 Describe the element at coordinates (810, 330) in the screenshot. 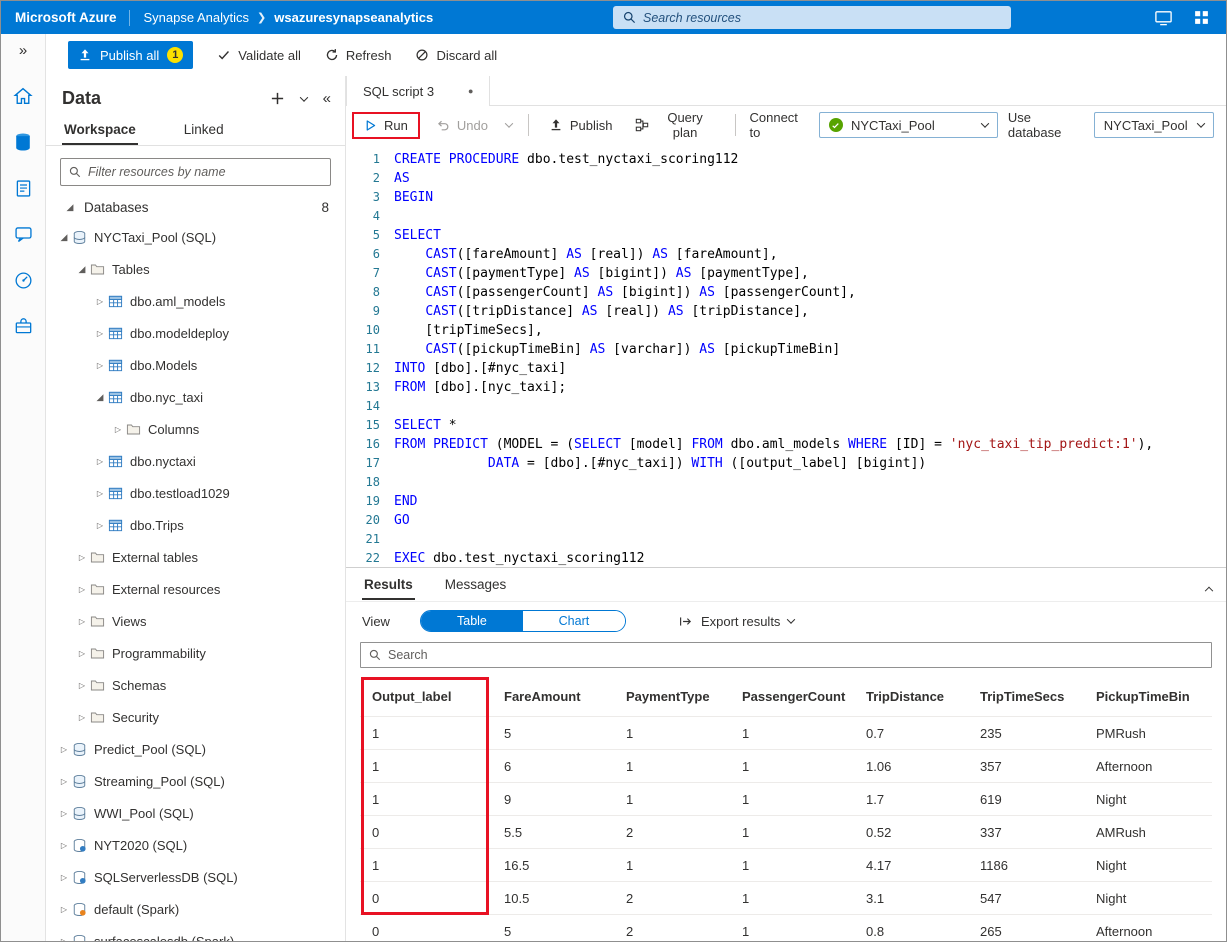

I see `code-line: [tripTimeSecs],` at that location.